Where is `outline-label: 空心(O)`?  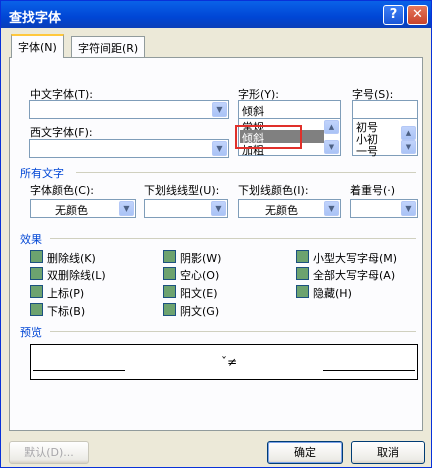 outline-label: 空心(O) is located at coordinates (200, 275).